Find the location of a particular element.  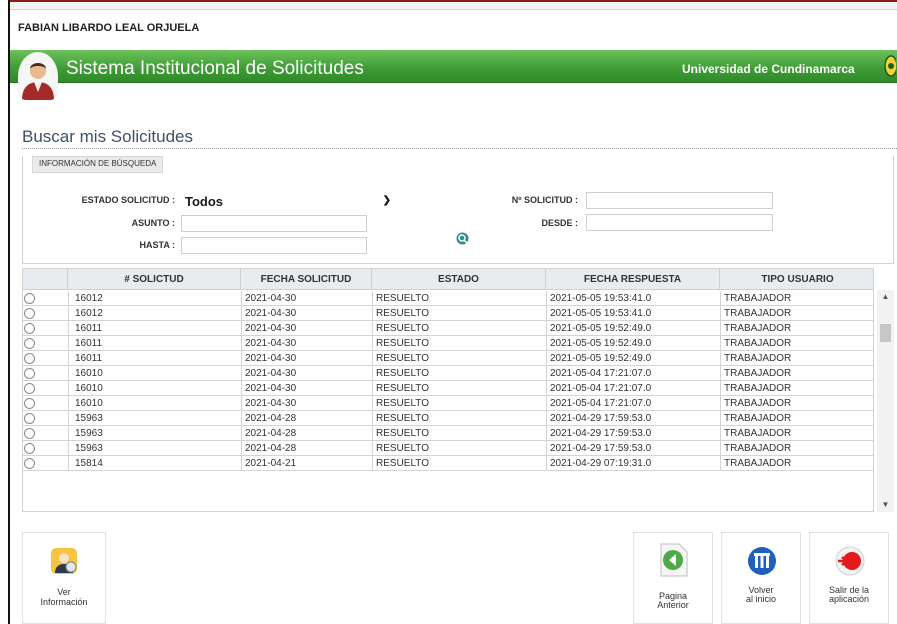

volver-inicio-button: Volver al inicio is located at coordinates (761, 578).